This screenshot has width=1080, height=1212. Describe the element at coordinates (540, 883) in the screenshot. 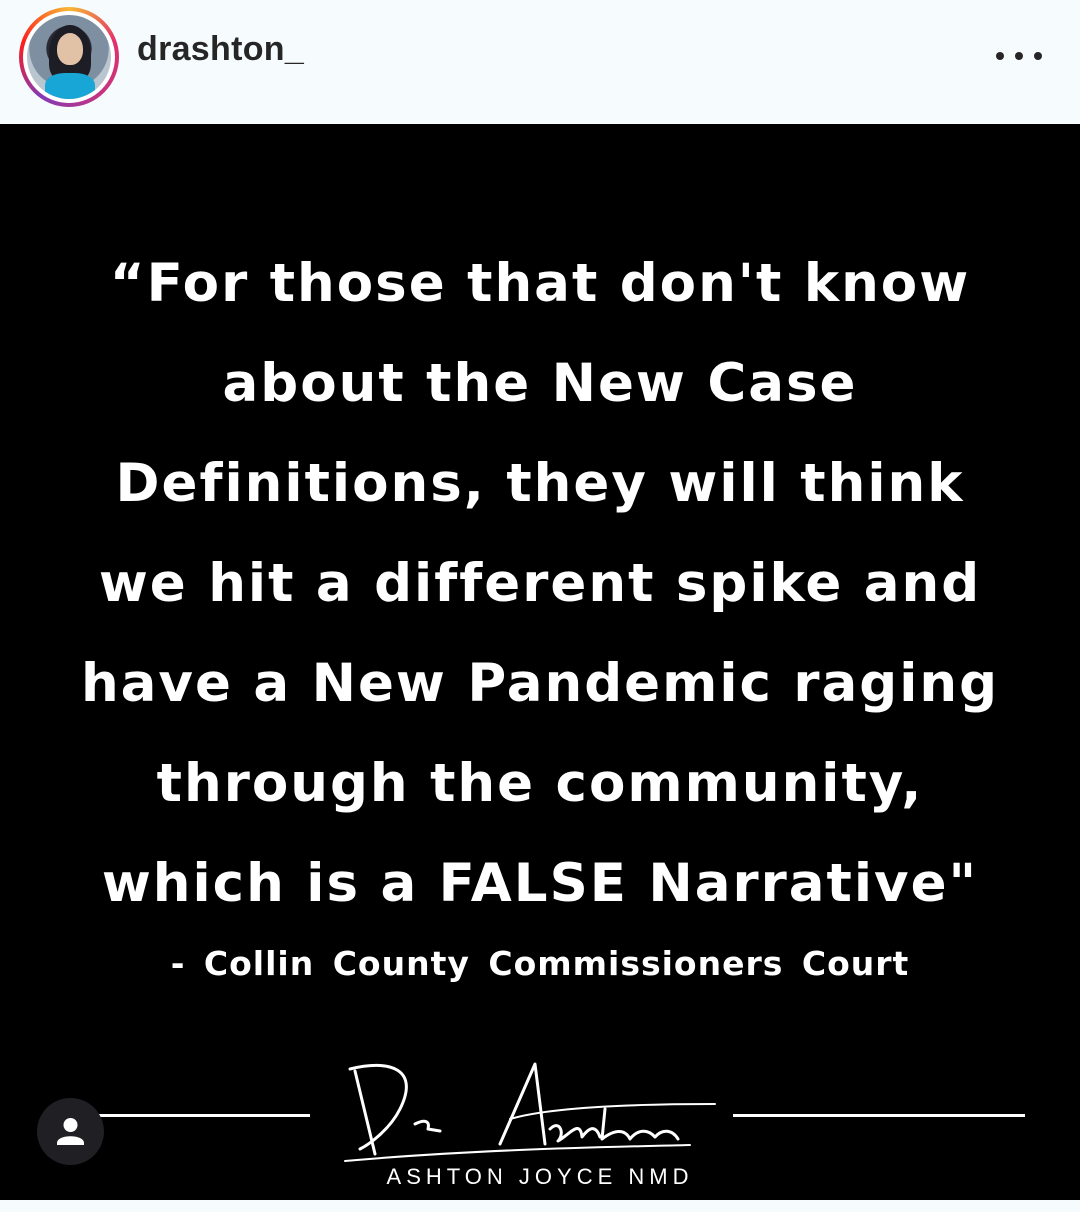

I see `quote-line: which is a FALSE Narrative"` at that location.